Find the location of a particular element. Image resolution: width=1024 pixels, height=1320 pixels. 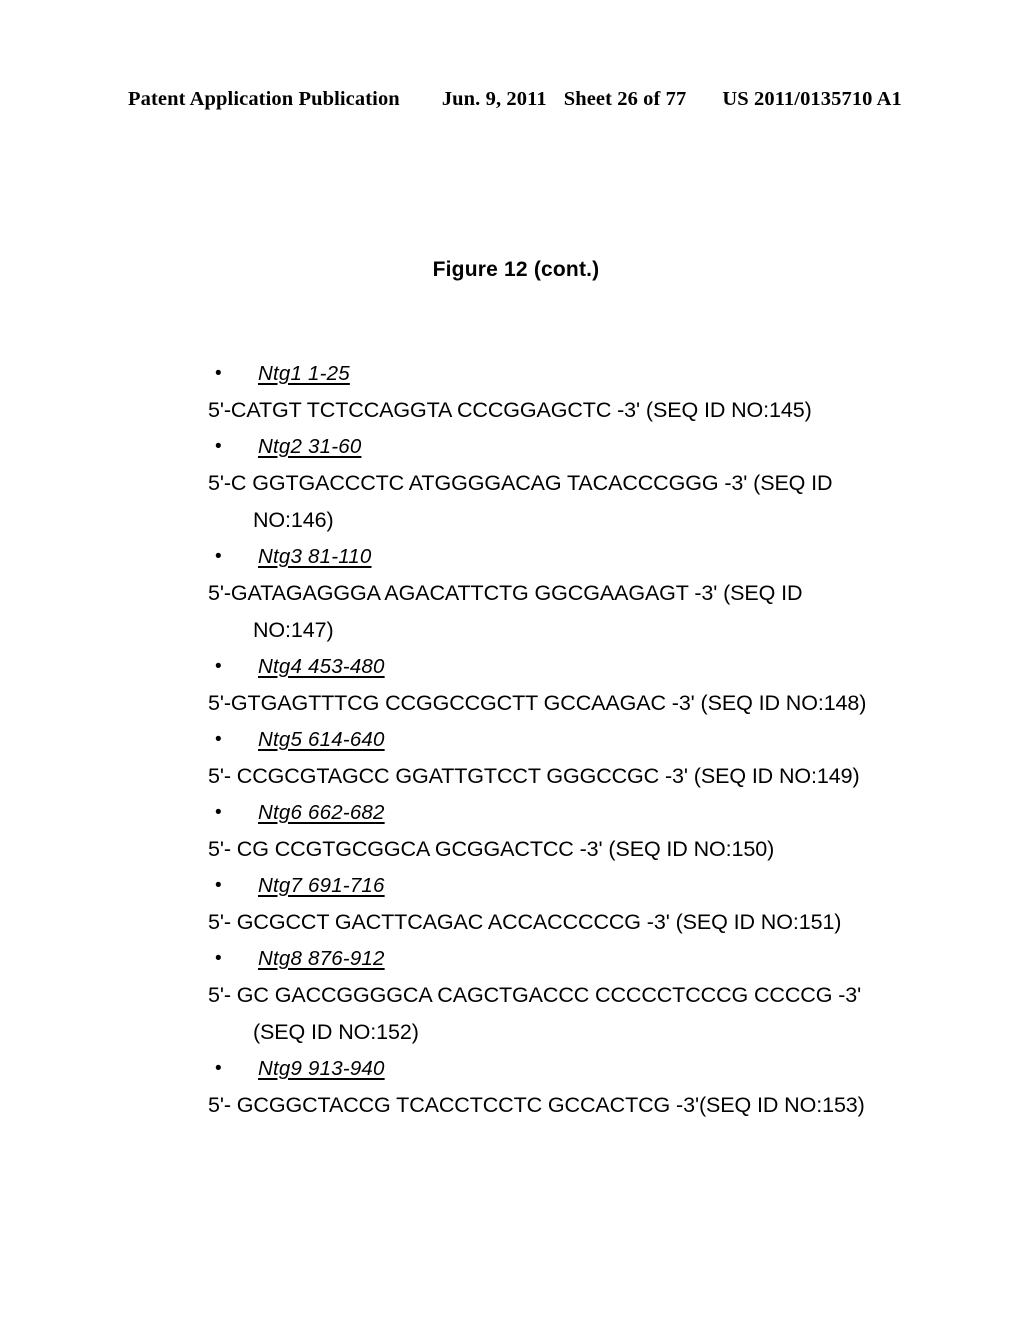

figure-title: Figure 12 (cont.) is located at coordinates (512, 270).